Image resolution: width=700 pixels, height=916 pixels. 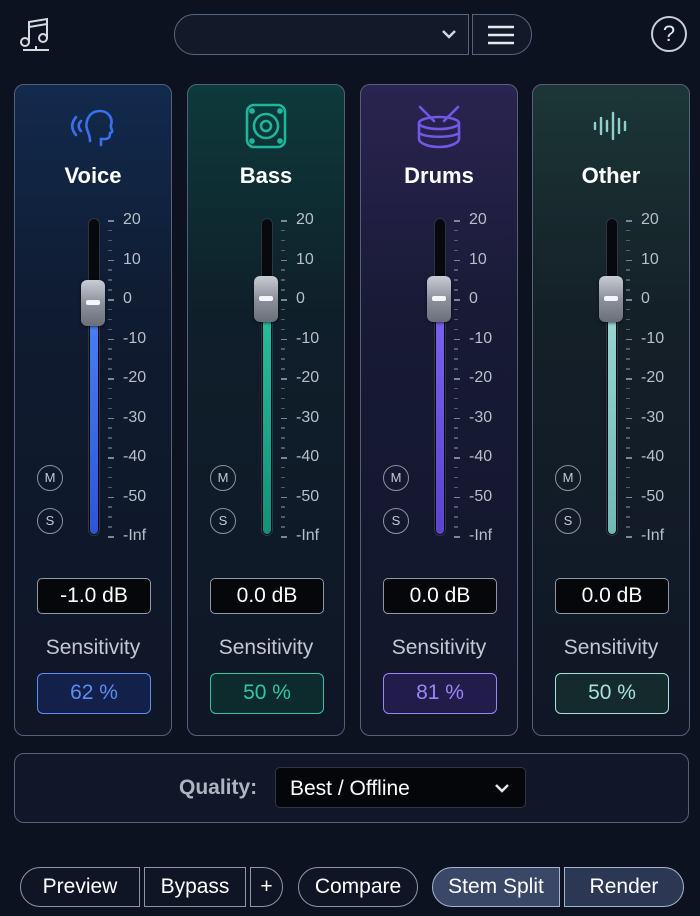 I want to click on add-button: +, so click(x=266, y=887).